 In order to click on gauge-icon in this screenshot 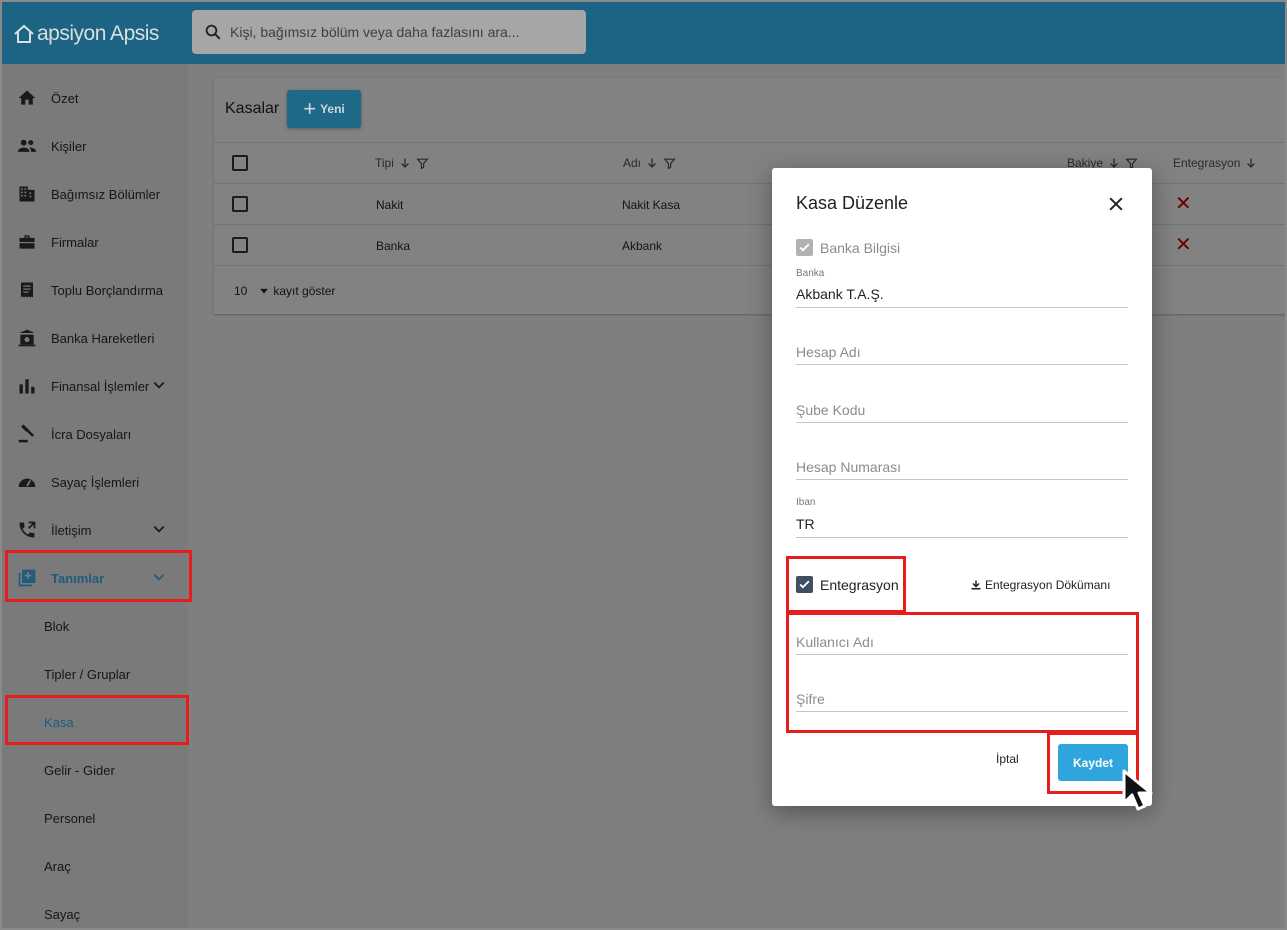, I will do `click(27, 482)`.